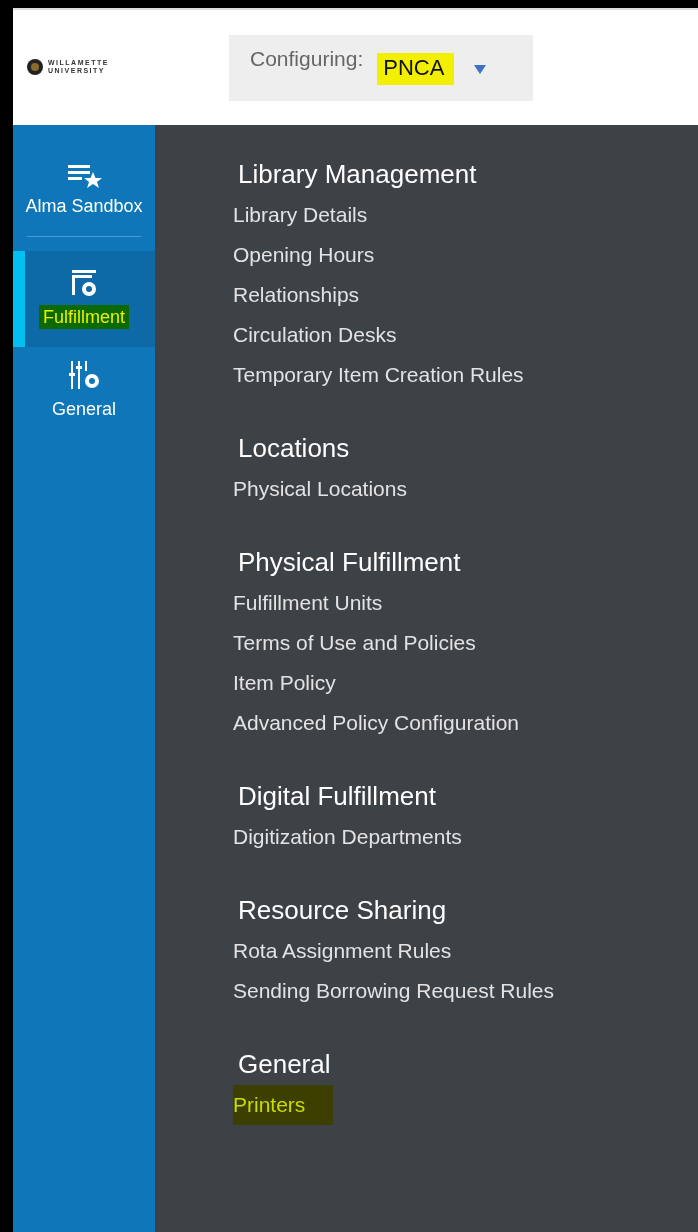  I want to click on sidebar-item: Fulfillment, so click(84, 299).